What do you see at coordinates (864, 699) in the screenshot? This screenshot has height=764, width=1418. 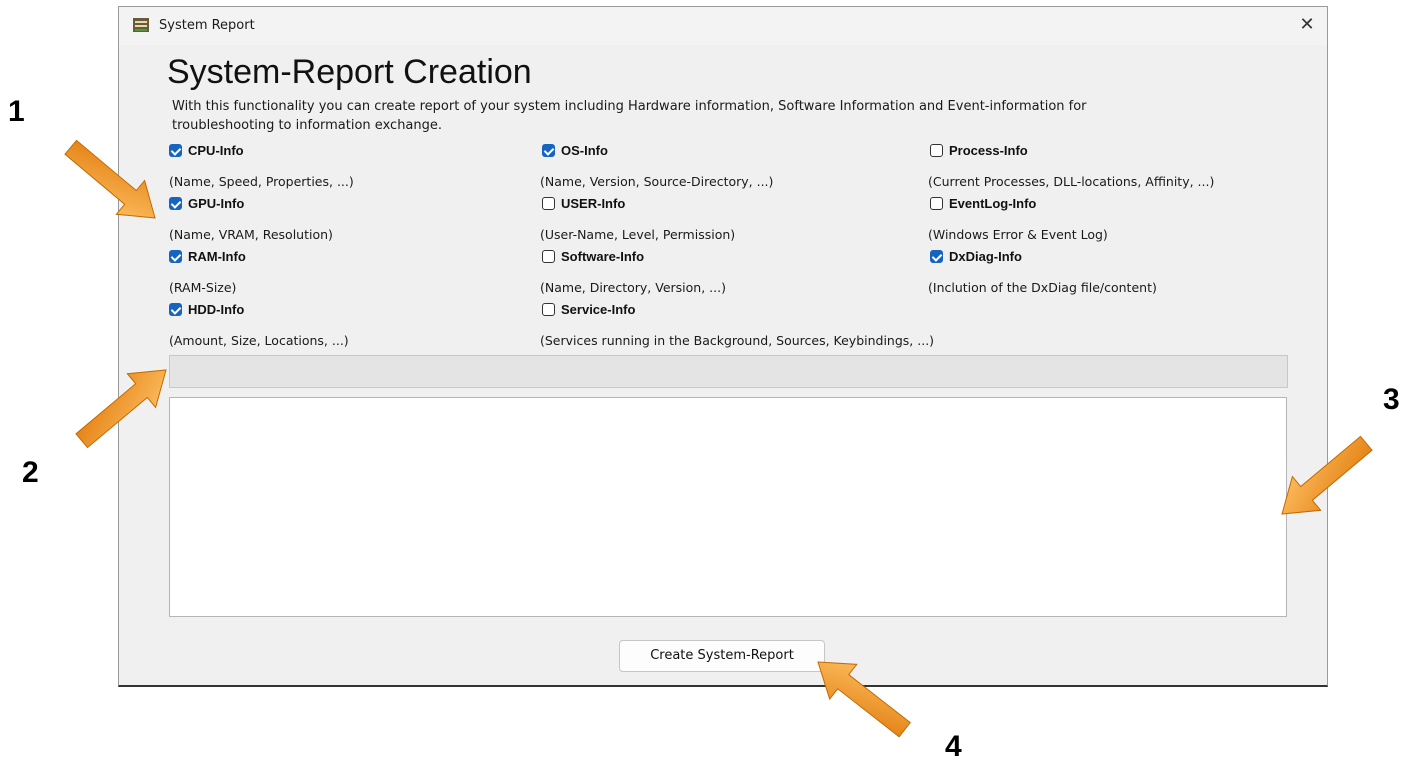 I see `arrow-4-icon` at bounding box center [864, 699].